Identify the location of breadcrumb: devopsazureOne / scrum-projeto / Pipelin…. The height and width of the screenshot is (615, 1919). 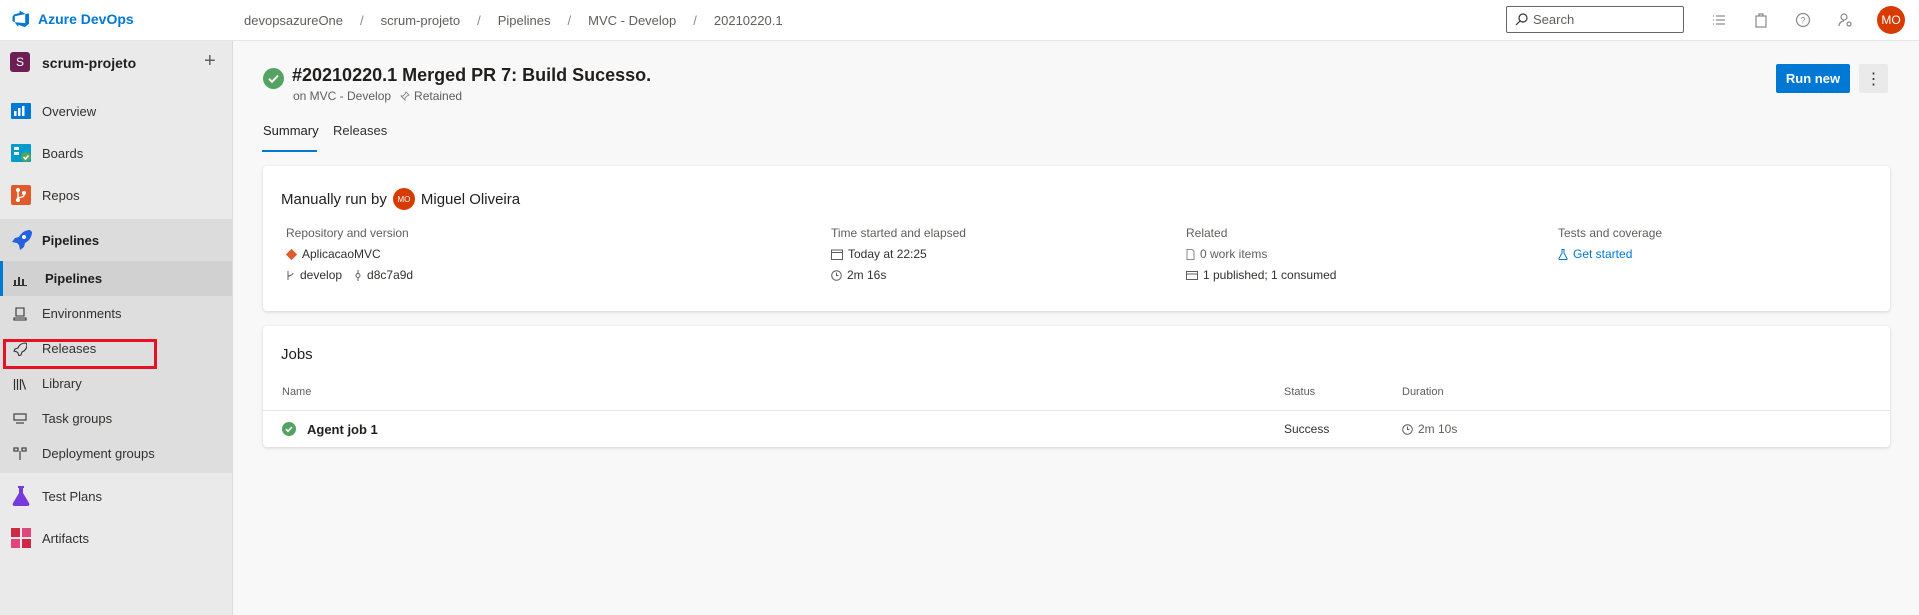
(513, 20).